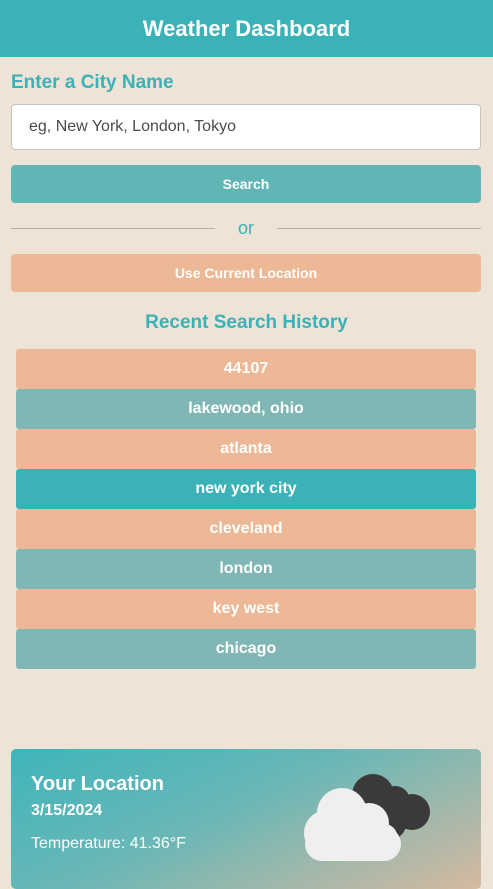 This screenshot has height=889, width=493. I want to click on search-button: Search, so click(246, 184).